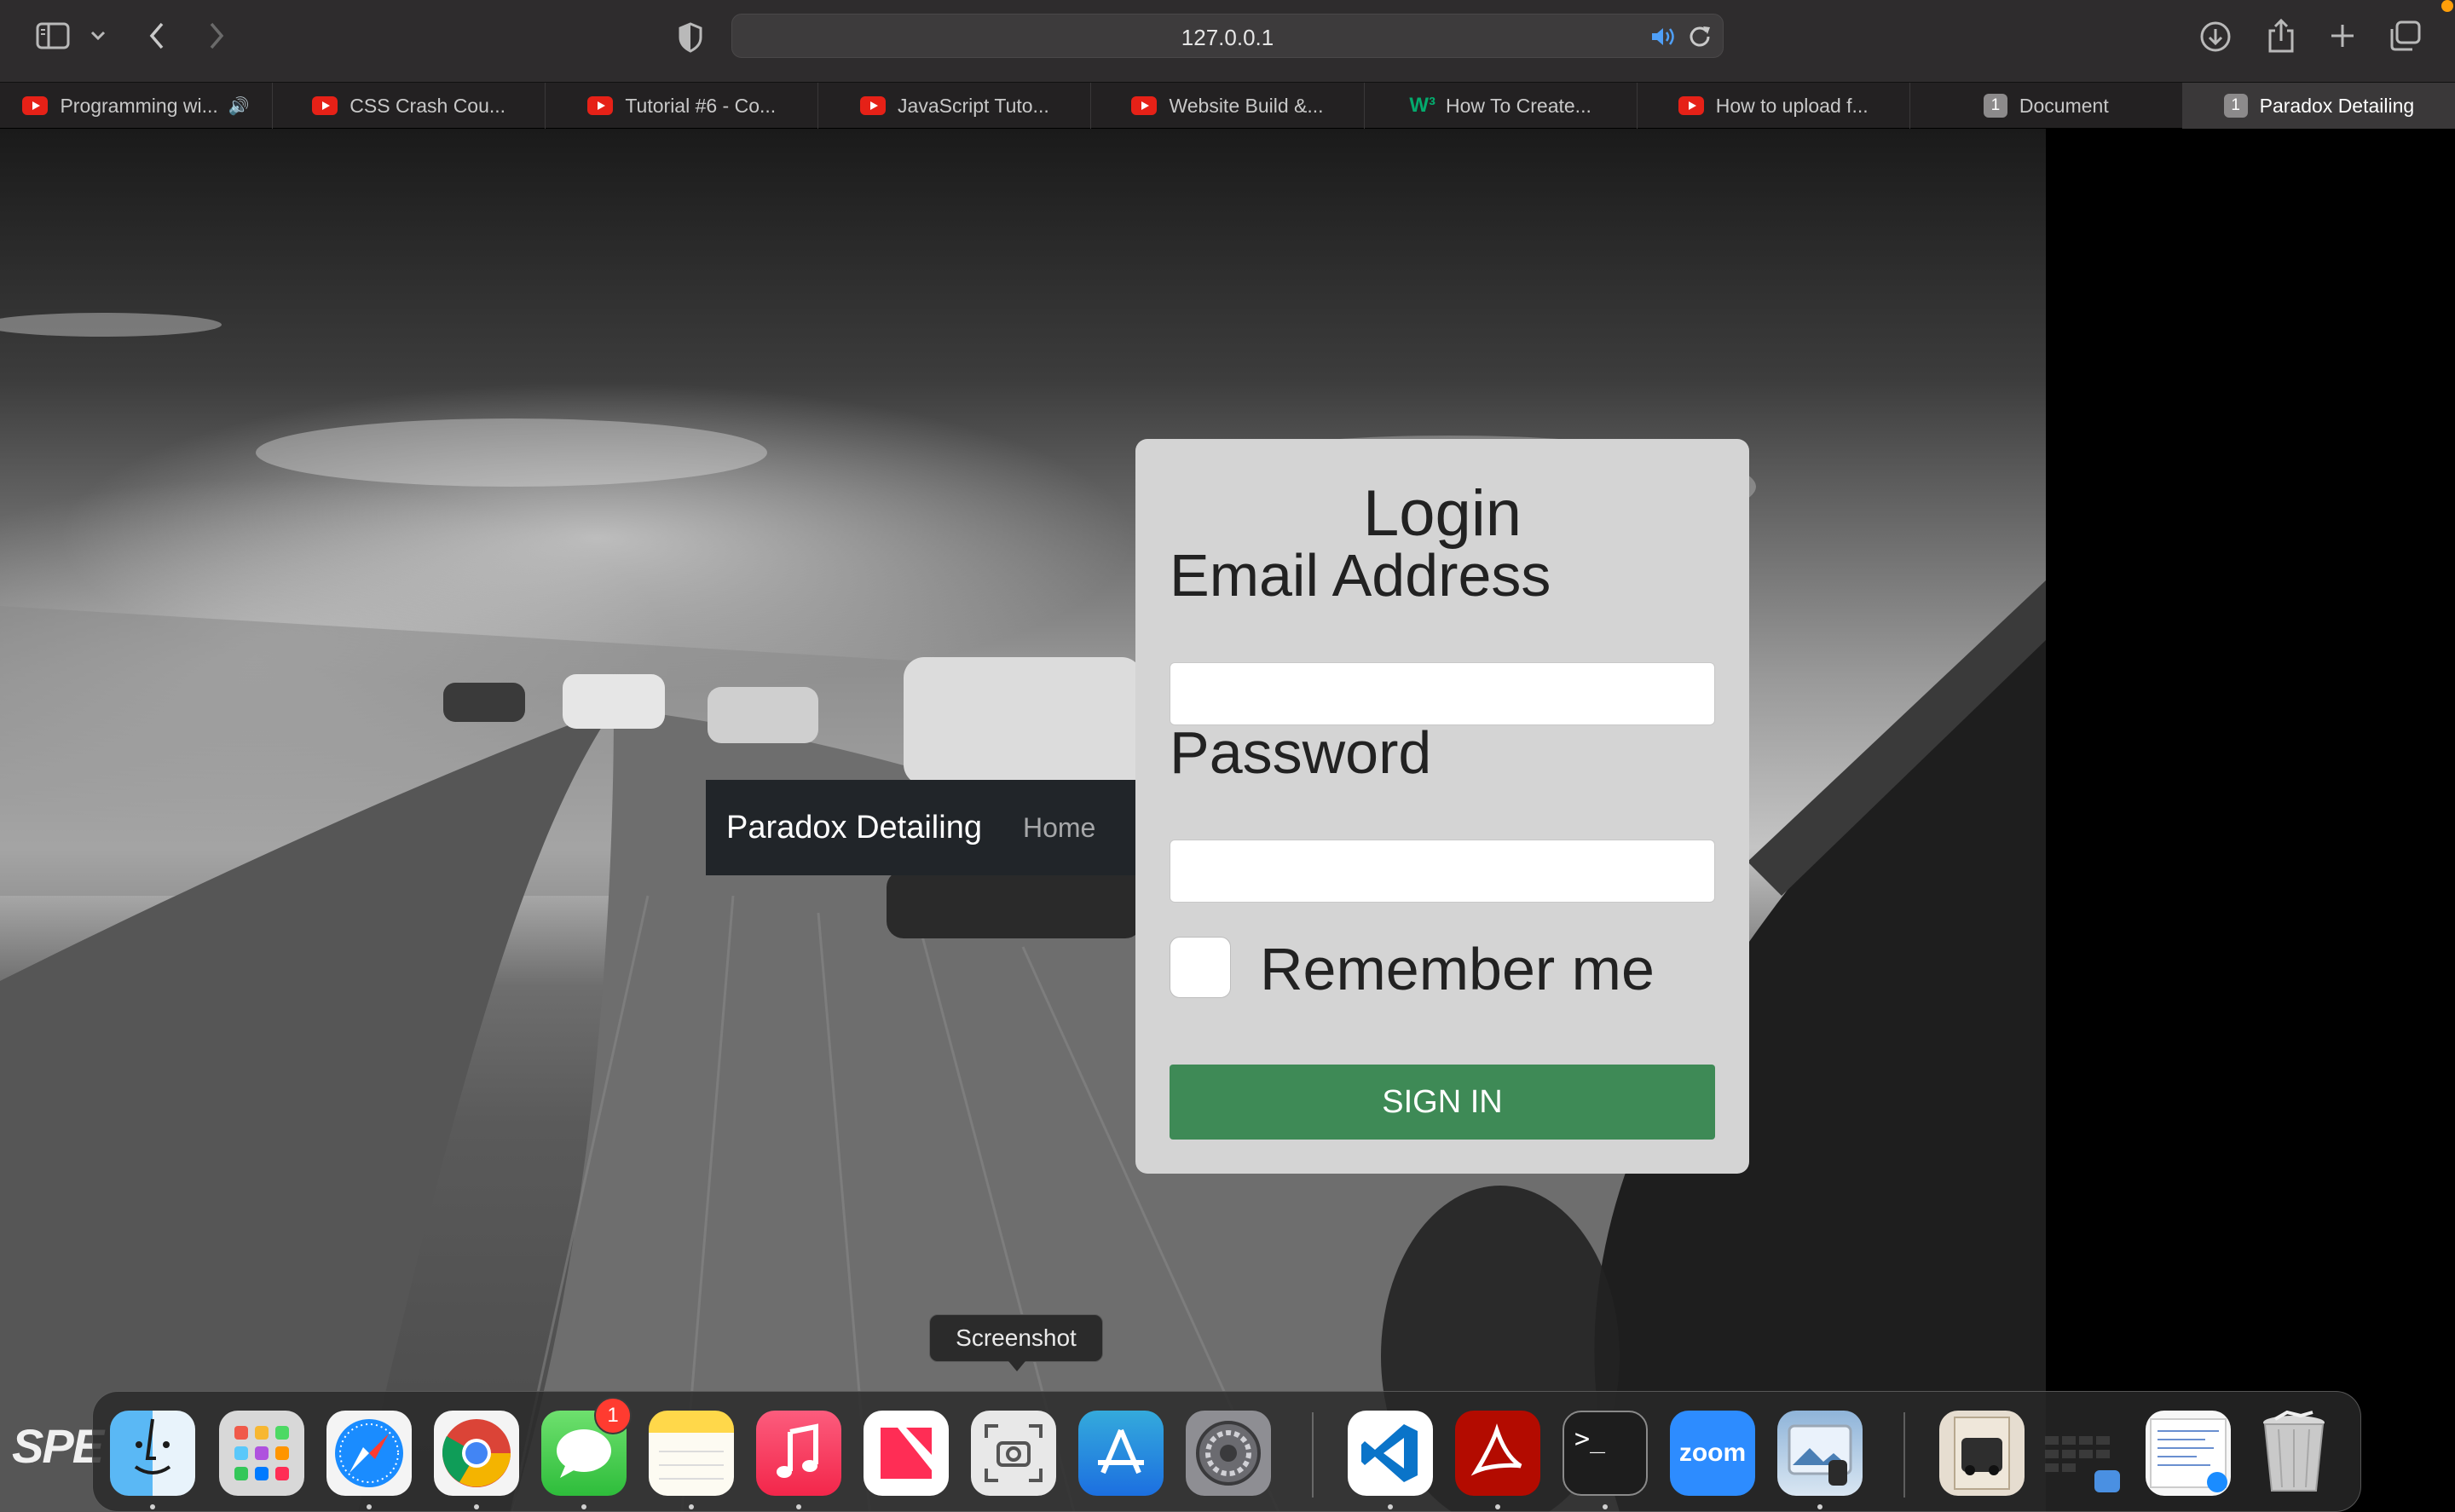  I want to click on forward-icon, so click(216, 36).